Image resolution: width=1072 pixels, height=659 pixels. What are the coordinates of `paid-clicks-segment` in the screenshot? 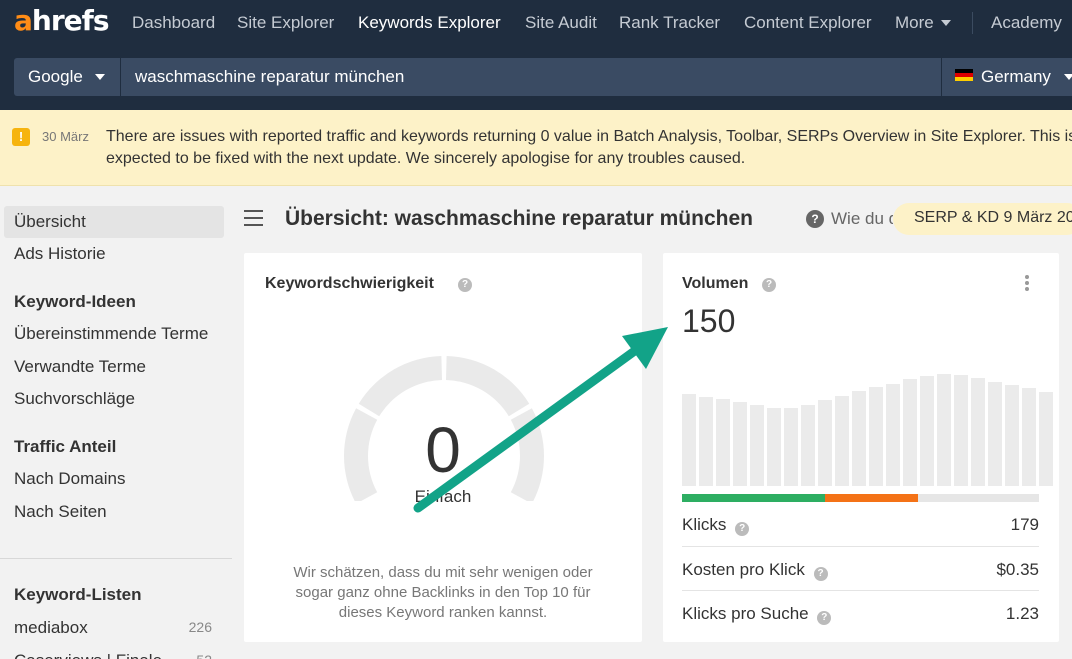 It's located at (871, 498).